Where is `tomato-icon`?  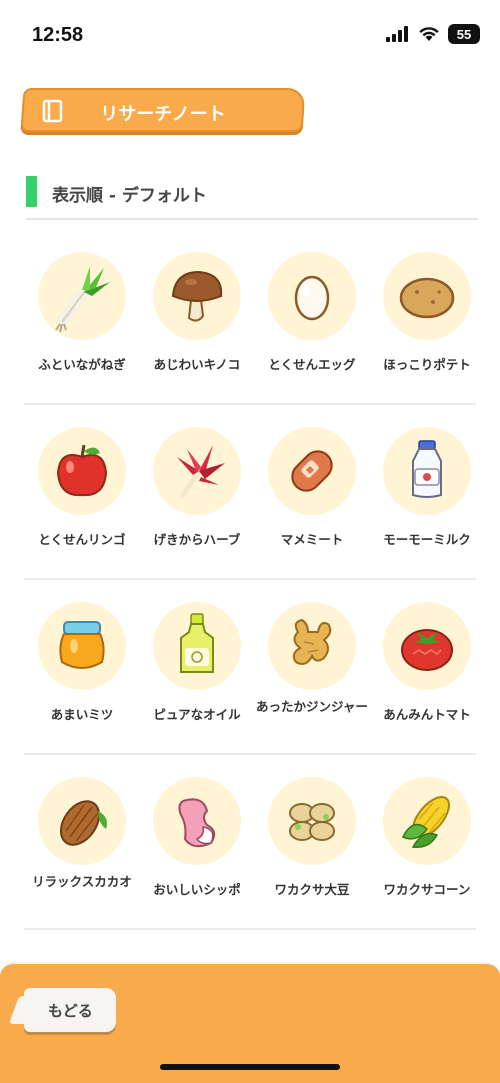 tomato-icon is located at coordinates (427, 646).